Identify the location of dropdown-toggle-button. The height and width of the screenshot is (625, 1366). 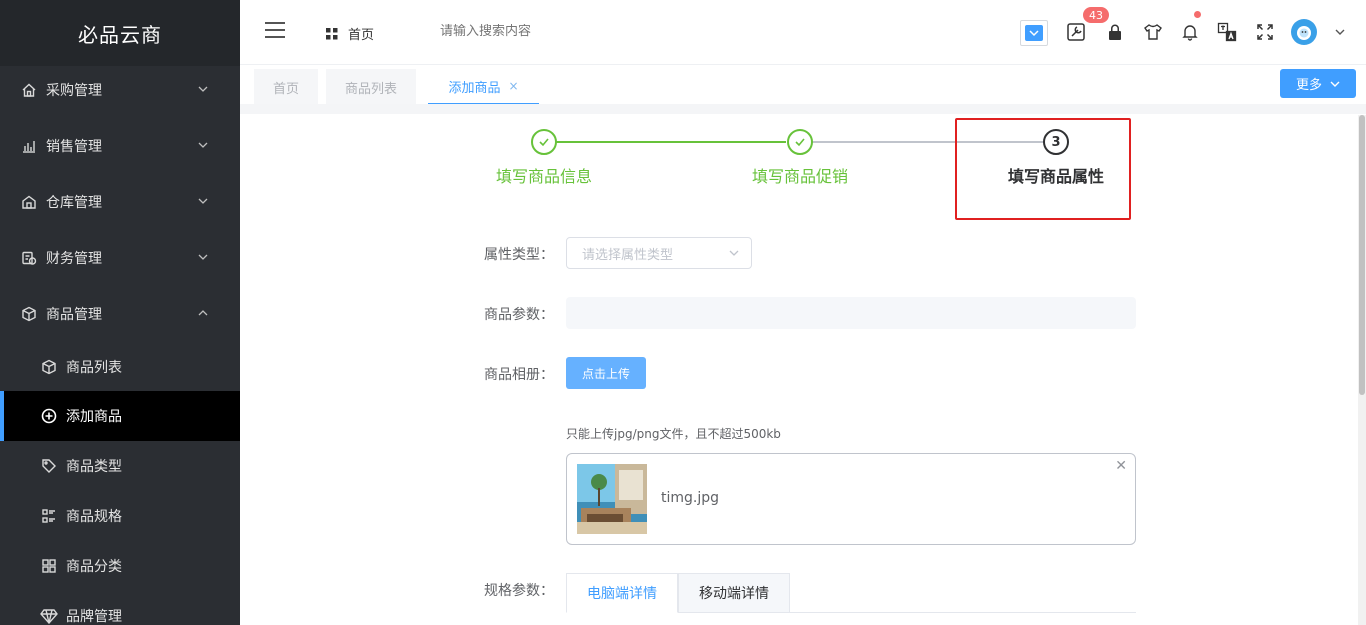
(1034, 33).